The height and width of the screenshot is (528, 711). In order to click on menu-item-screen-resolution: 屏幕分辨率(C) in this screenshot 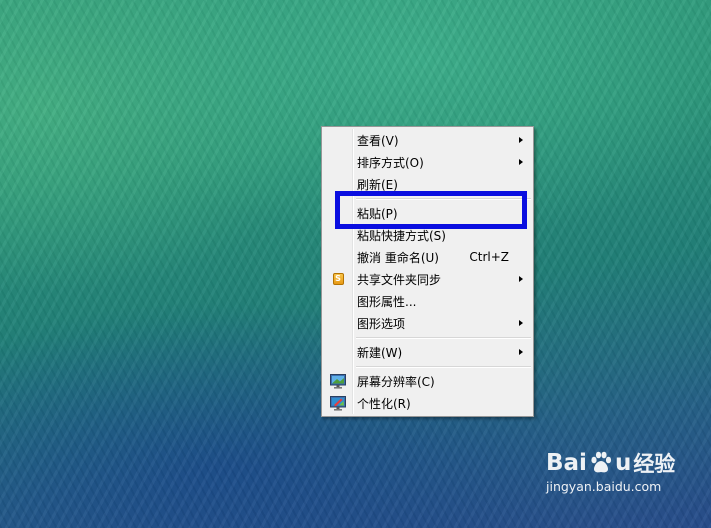, I will do `click(427, 381)`.